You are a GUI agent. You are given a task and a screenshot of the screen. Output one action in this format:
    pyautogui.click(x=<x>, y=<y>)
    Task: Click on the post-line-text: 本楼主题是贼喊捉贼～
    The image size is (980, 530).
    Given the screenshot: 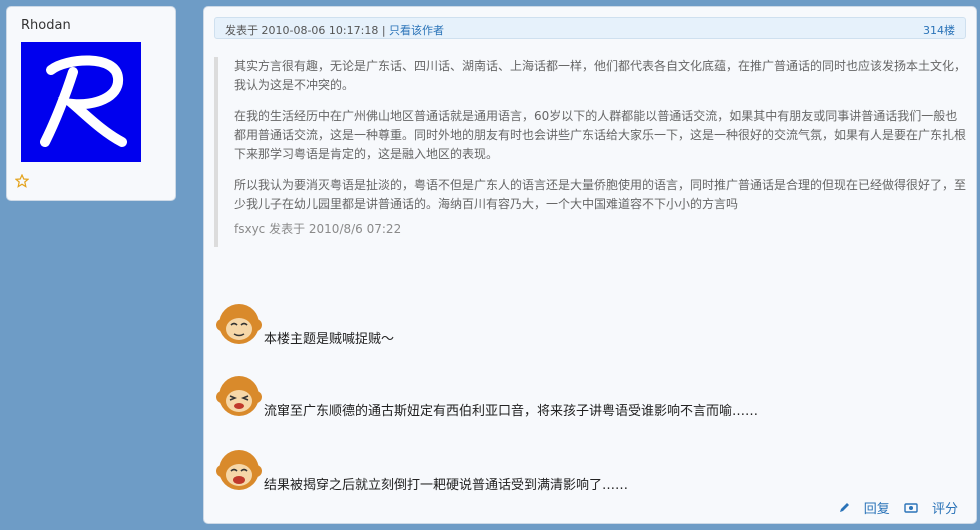 What is the action you would take?
    pyautogui.click(x=329, y=339)
    